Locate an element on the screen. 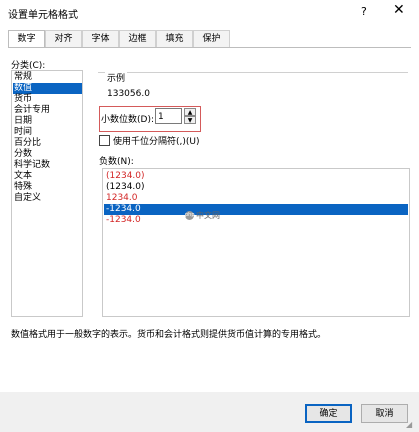  ok-button: 确定 is located at coordinates (328, 413).